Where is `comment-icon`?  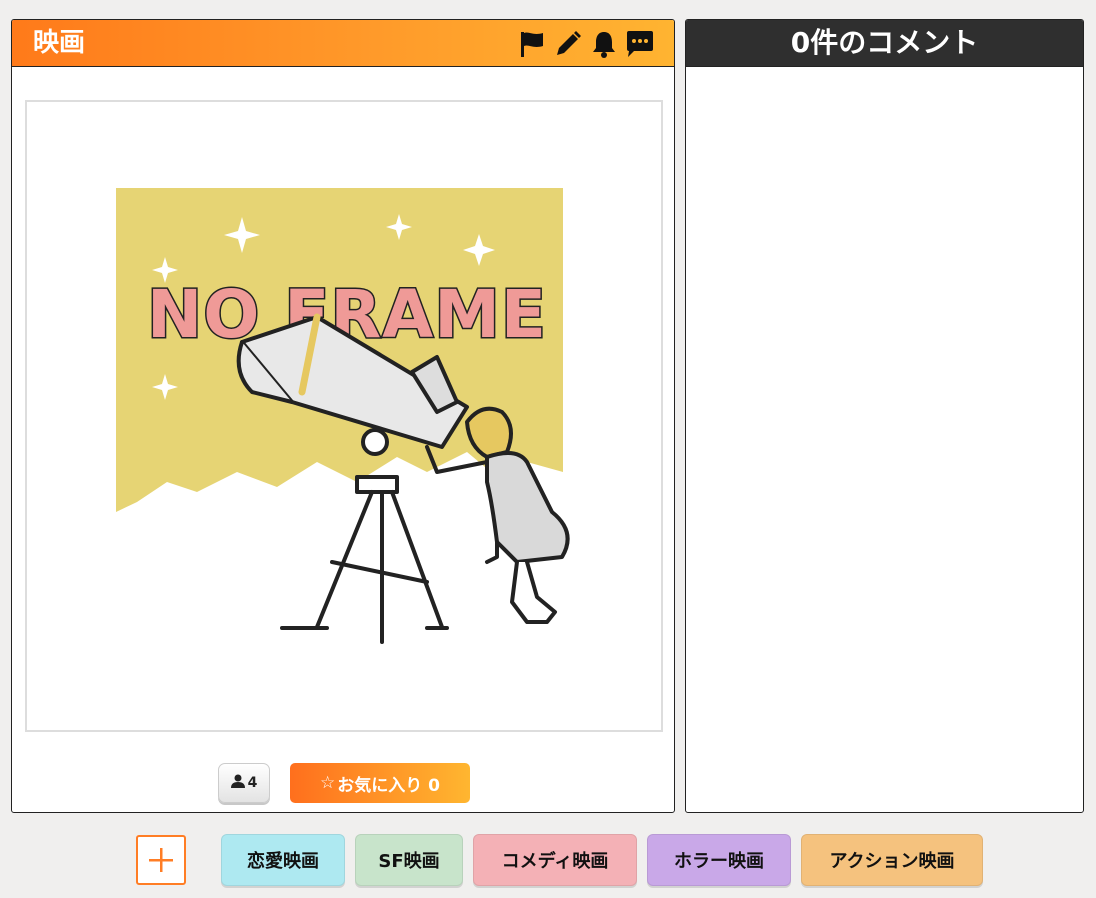 comment-icon is located at coordinates (640, 44).